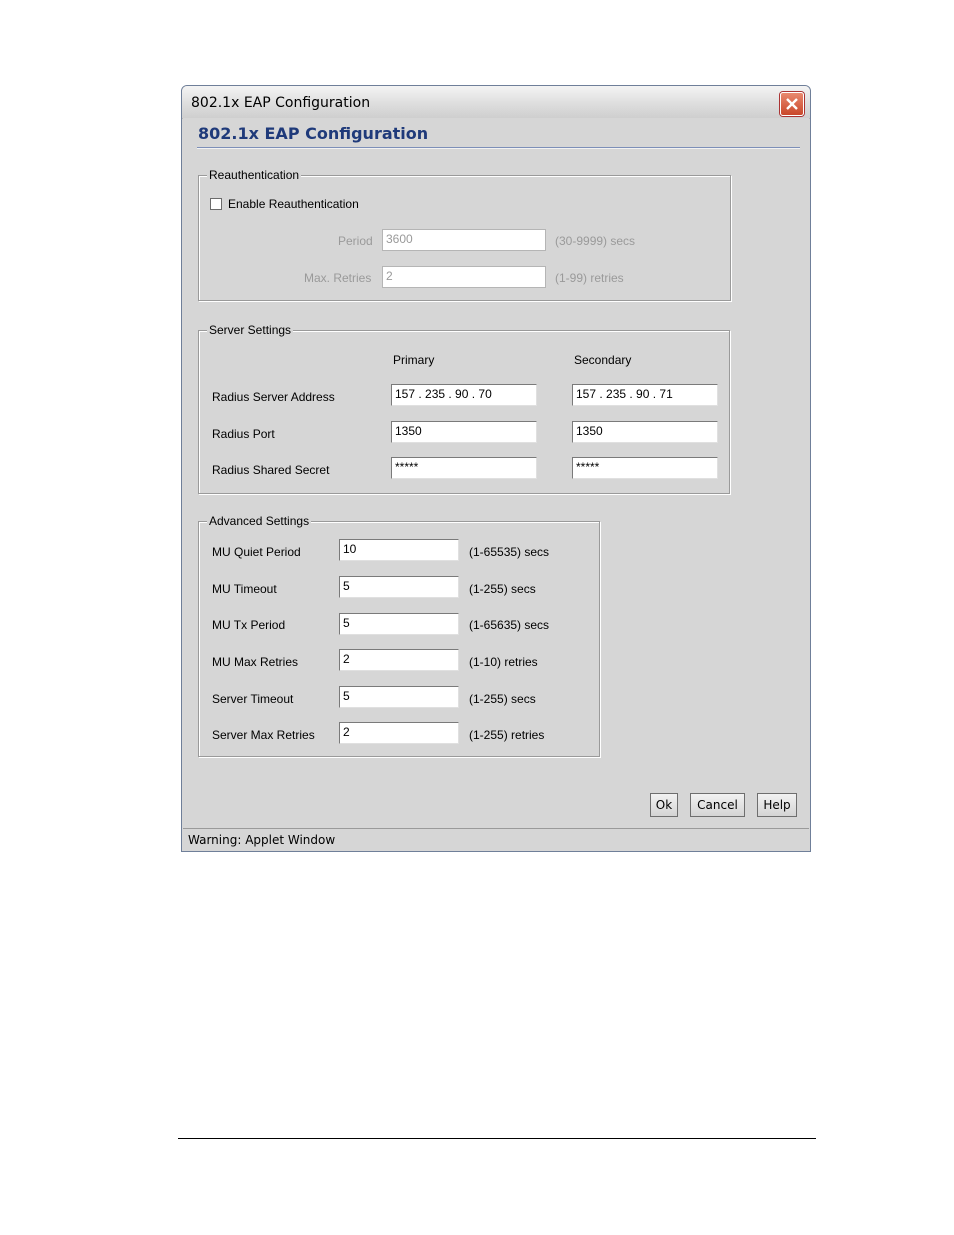  What do you see at coordinates (281, 103) in the screenshot?
I see `window-title: 802.1x EAP Configuration` at bounding box center [281, 103].